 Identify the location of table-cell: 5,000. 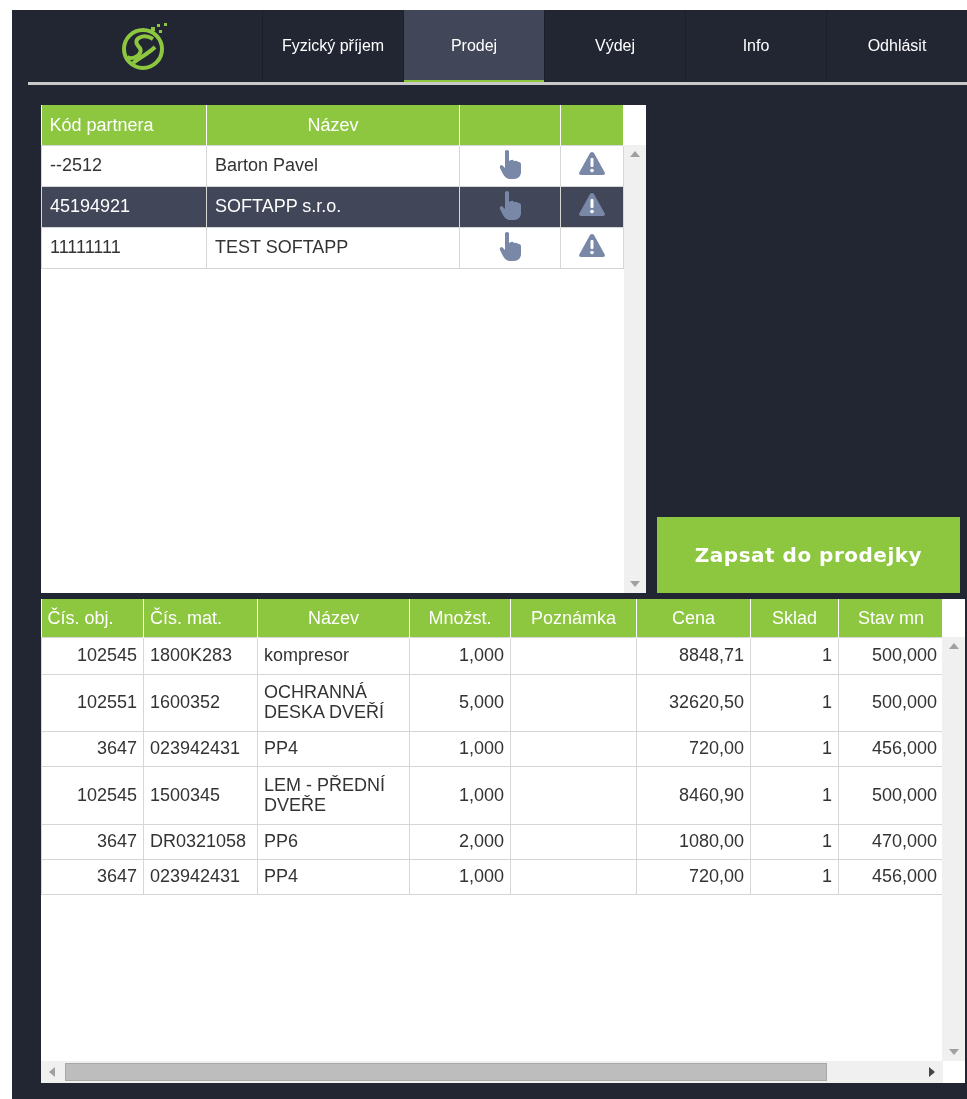
(460, 703).